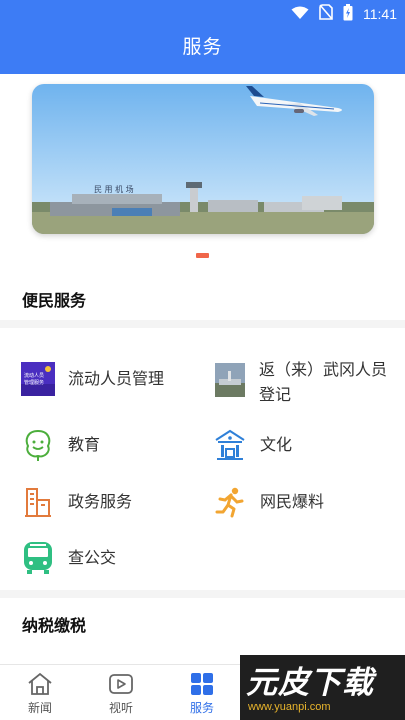 Image resolution: width=405 pixels, height=720 pixels. I want to click on service-education: 教育, so click(111, 445).